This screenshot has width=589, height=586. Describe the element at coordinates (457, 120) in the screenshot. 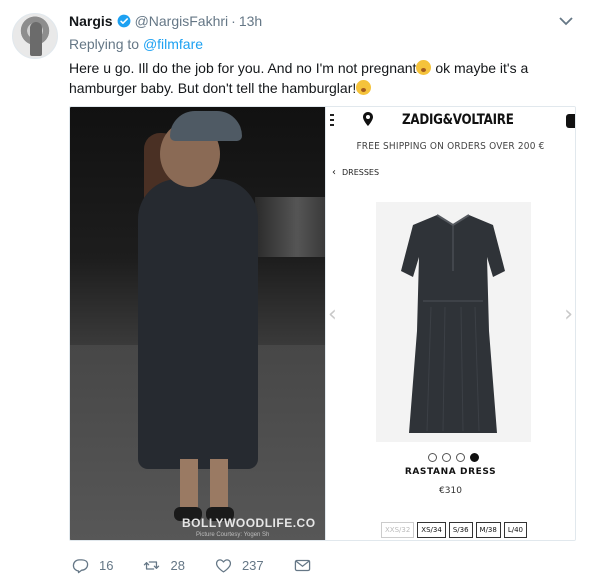

I see `brand-logo: ZADIG&VOLTAIRE` at that location.